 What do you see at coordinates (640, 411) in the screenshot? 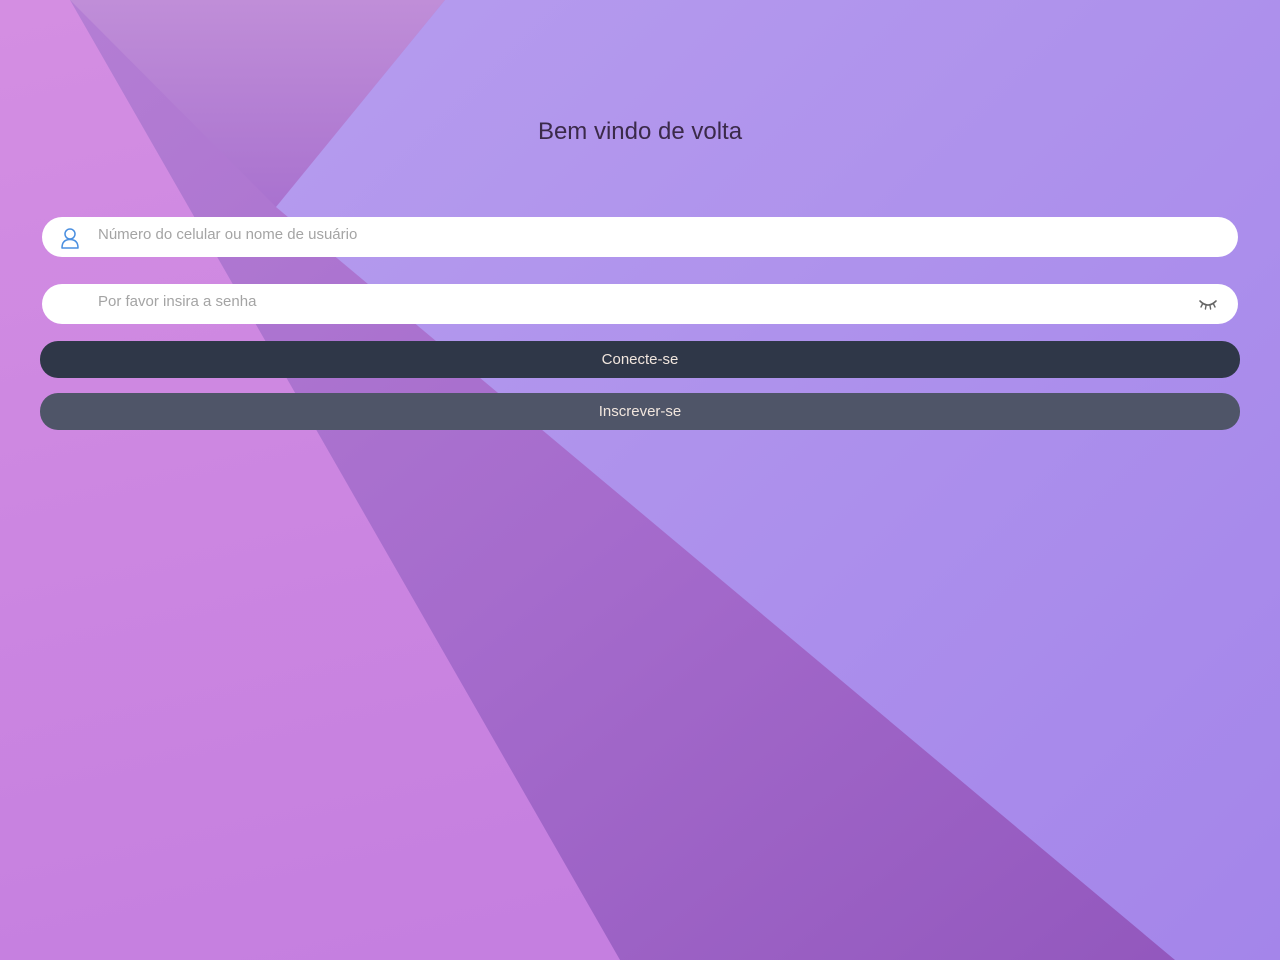
I see `signup-button: Inscrever-se` at bounding box center [640, 411].